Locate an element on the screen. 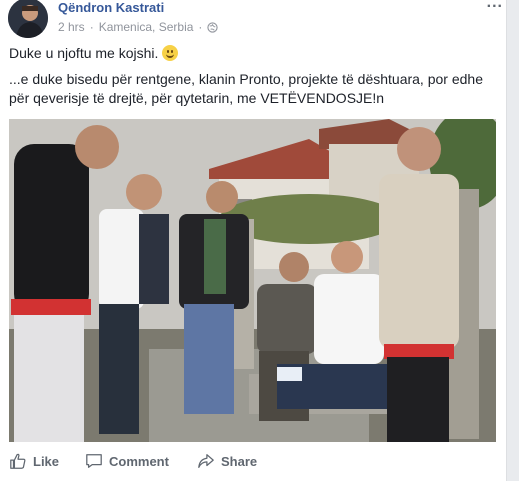  comment-icon is located at coordinates (94, 461).